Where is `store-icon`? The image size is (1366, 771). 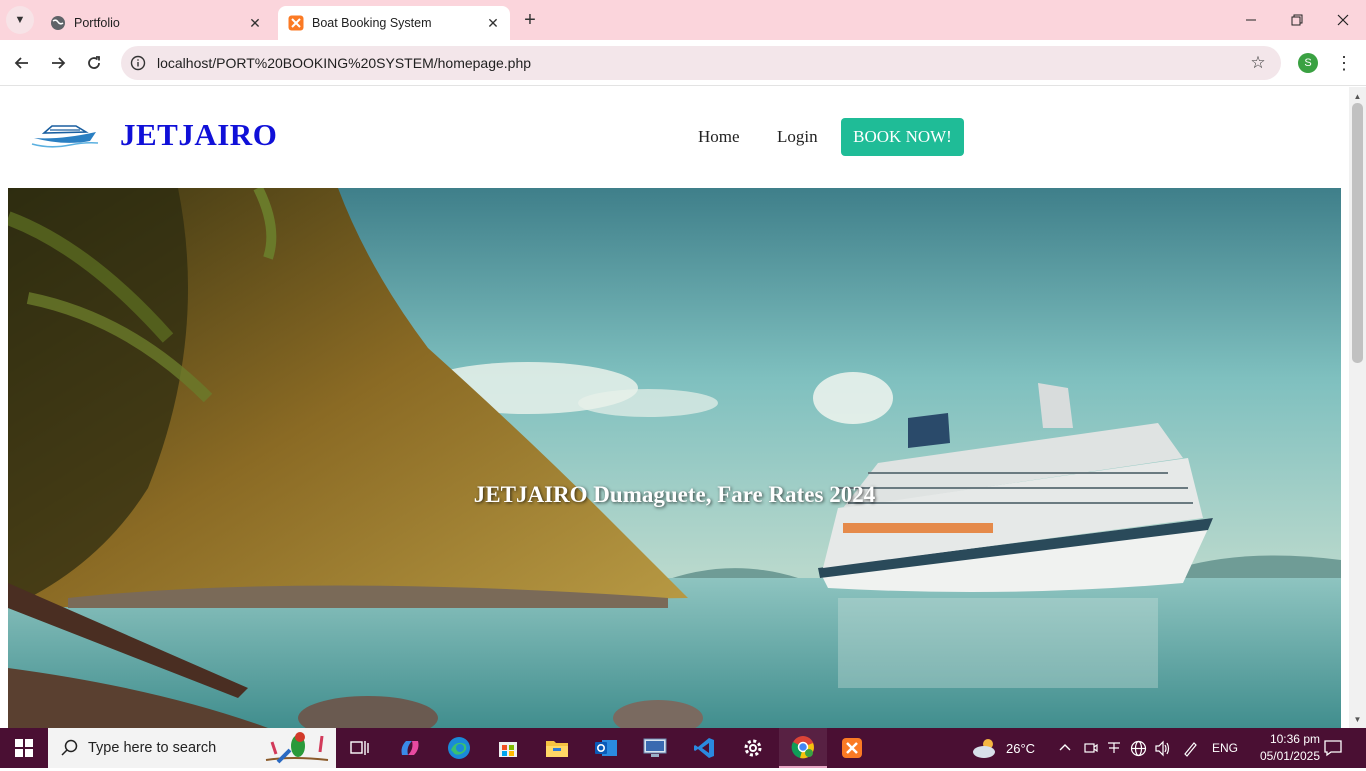 store-icon is located at coordinates (508, 748).